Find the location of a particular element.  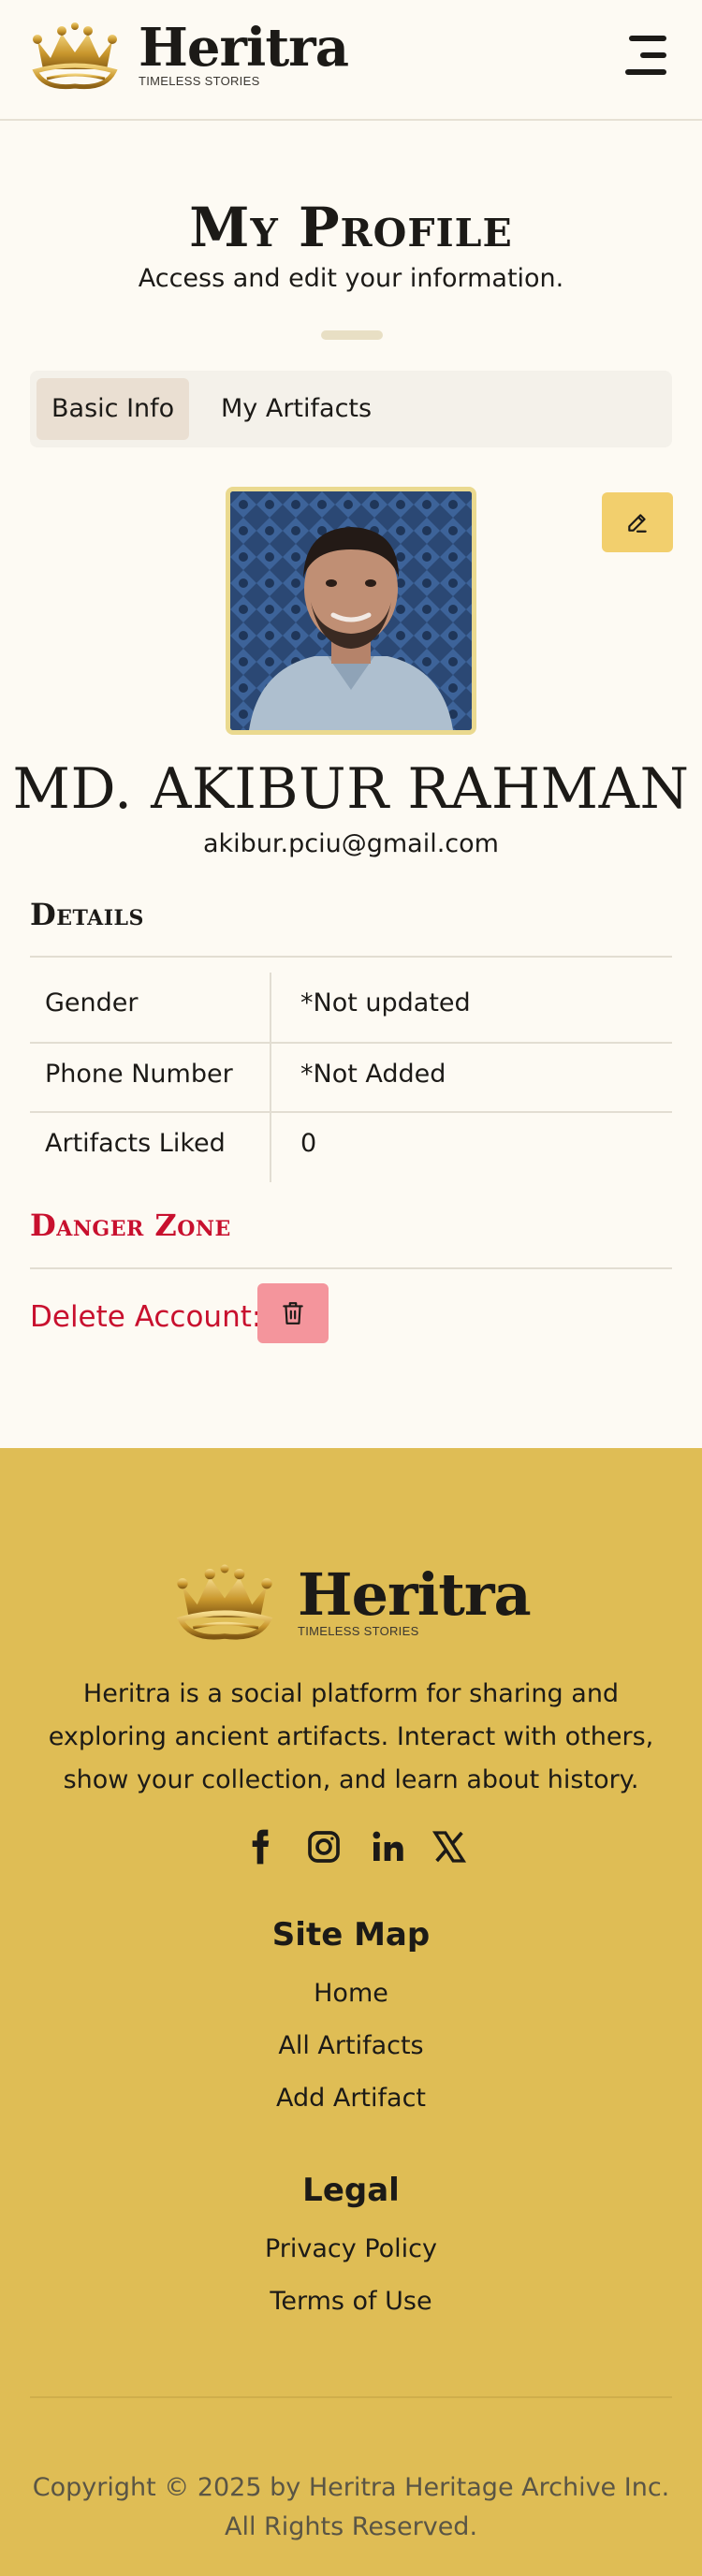

footer-link-all-artifacts: All Artifacts is located at coordinates (351, 2045).